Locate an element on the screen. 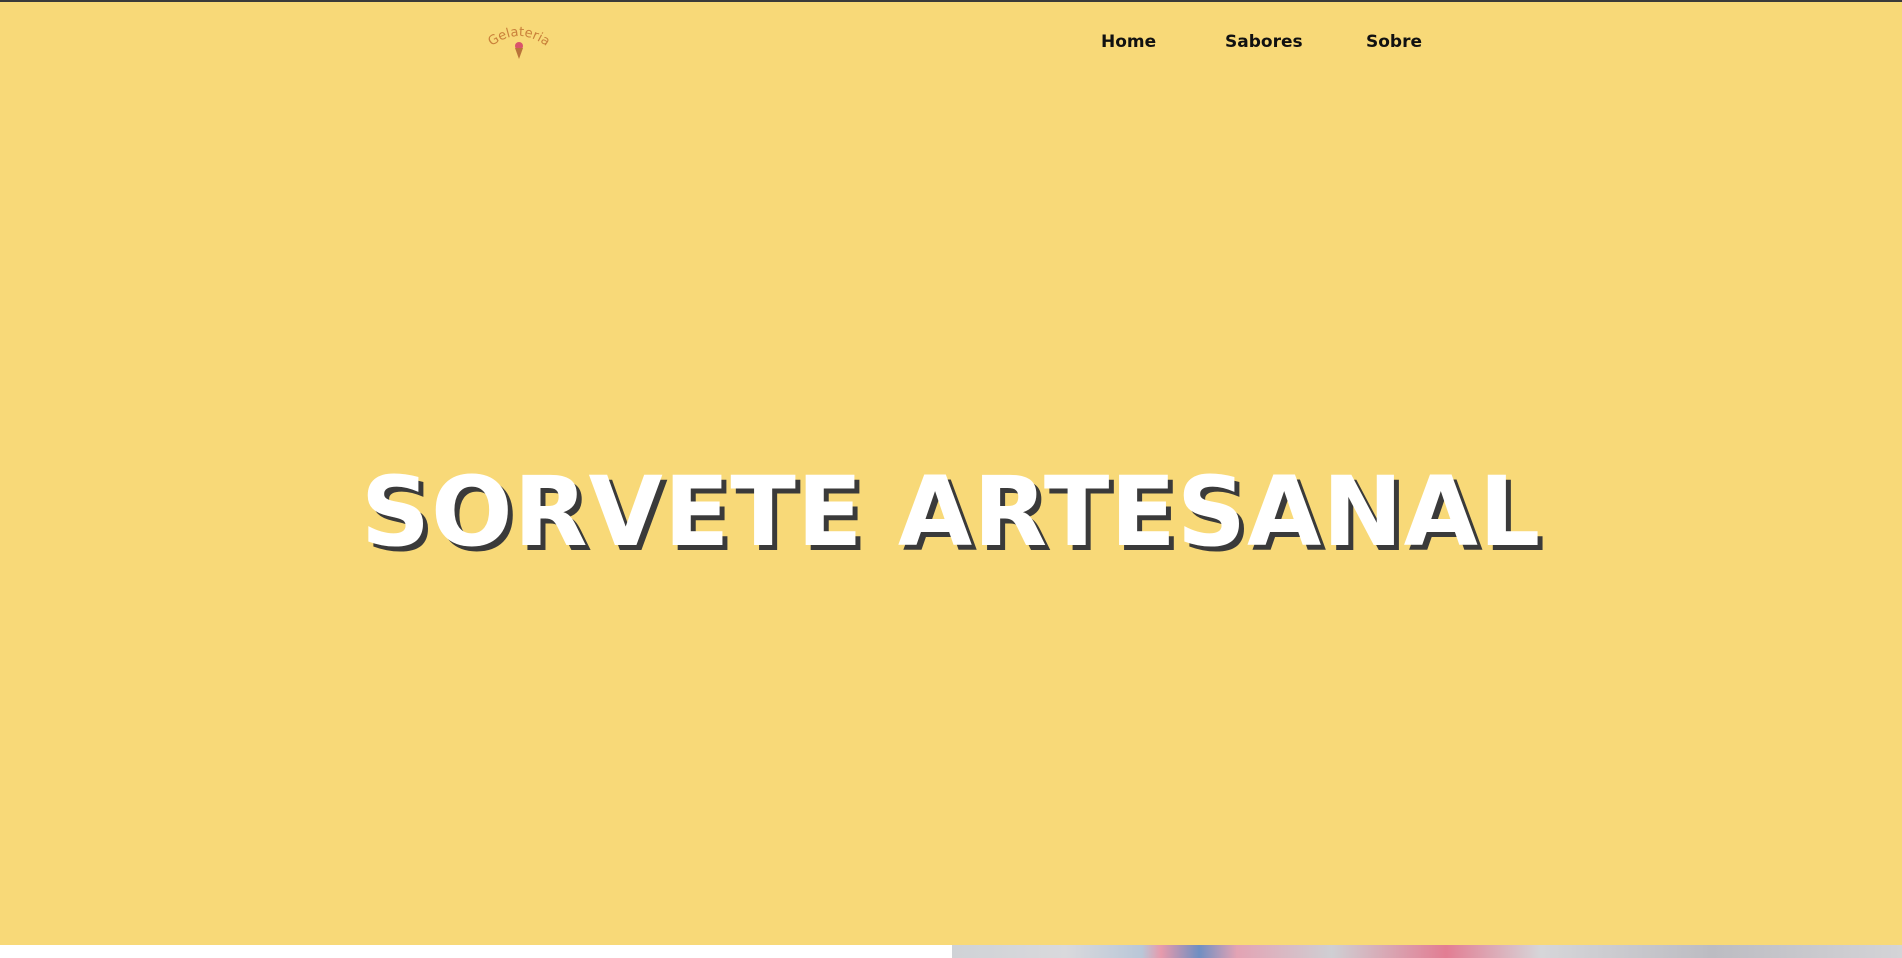 This screenshot has width=1902, height=958. brand-logo: Gelateria is located at coordinates (519, 43).